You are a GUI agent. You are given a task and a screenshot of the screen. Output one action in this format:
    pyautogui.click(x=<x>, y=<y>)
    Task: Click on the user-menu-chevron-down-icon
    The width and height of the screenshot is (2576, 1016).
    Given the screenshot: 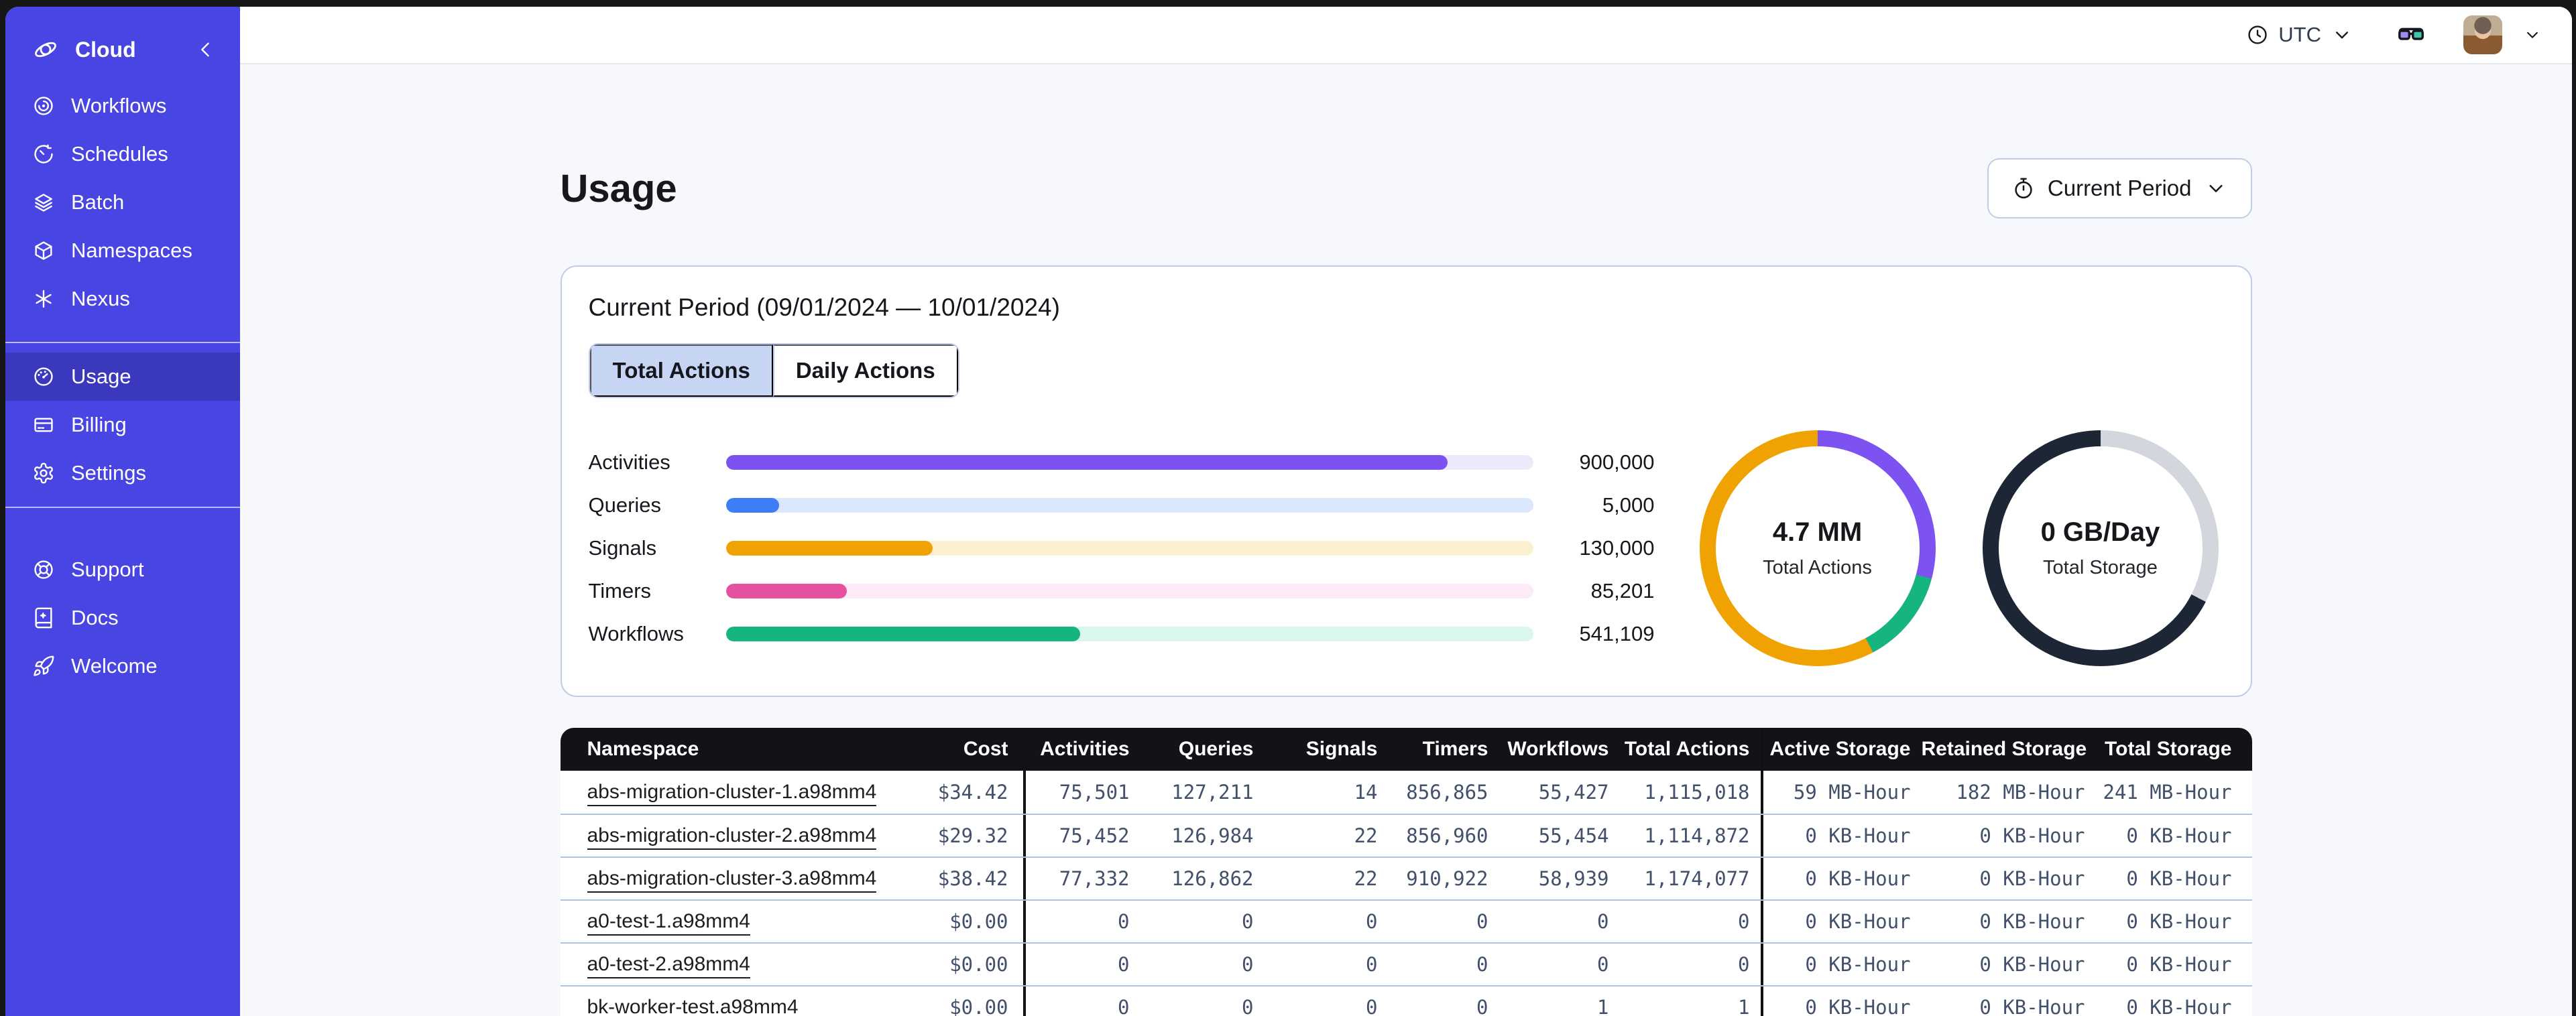 What is the action you would take?
    pyautogui.click(x=2532, y=35)
    